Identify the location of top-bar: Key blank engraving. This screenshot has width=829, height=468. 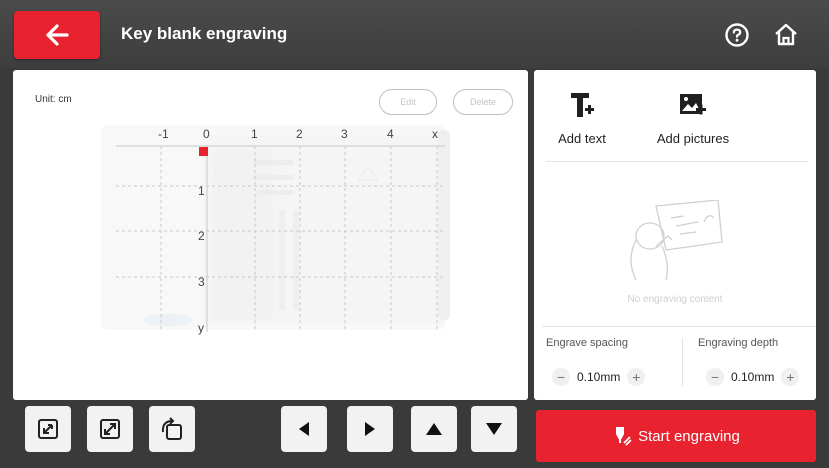
(414, 34).